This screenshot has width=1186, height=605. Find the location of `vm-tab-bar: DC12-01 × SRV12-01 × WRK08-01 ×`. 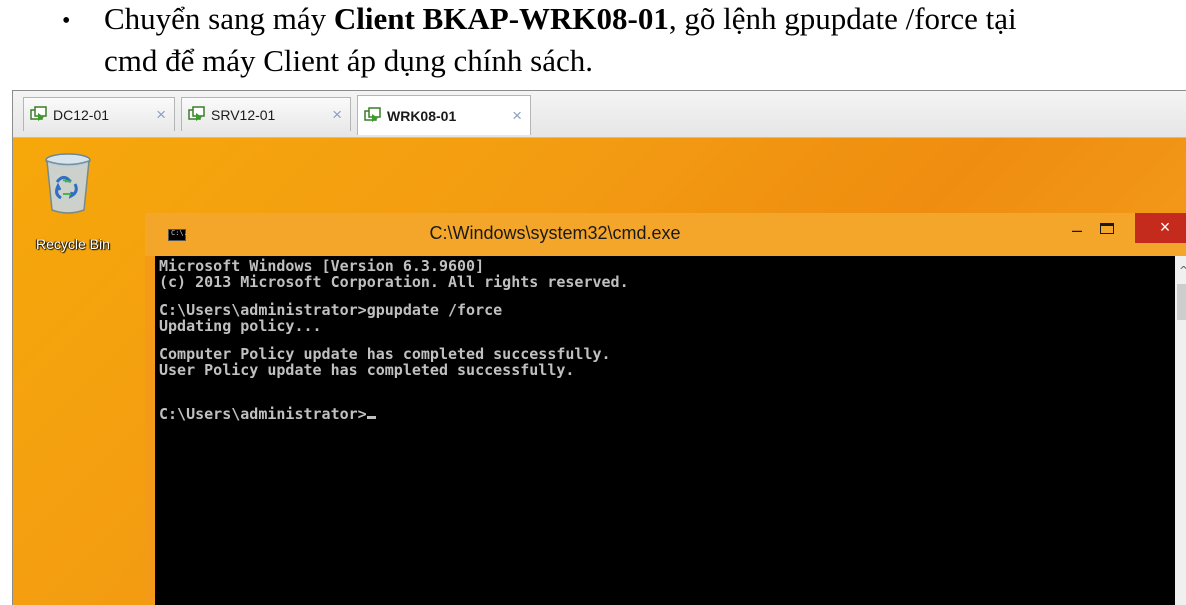

vm-tab-bar: DC12-01 × SRV12-01 × WRK08-01 × is located at coordinates (599, 114).